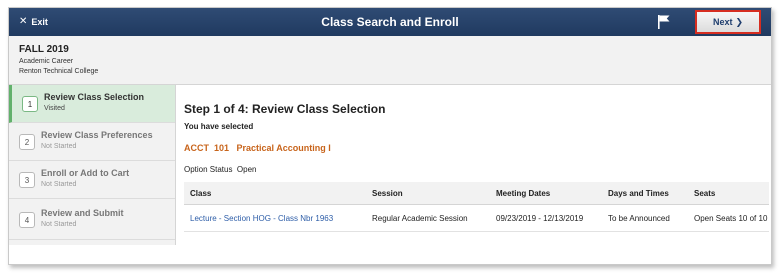 This screenshot has width=780, height=273. Describe the element at coordinates (728, 218) in the screenshot. I see `seats-cell: Open Seats 10 of 10` at that location.